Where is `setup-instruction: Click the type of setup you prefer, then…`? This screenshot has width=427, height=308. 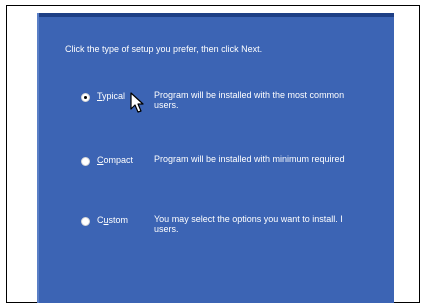
setup-instruction: Click the type of setup you prefer, then… is located at coordinates (164, 49).